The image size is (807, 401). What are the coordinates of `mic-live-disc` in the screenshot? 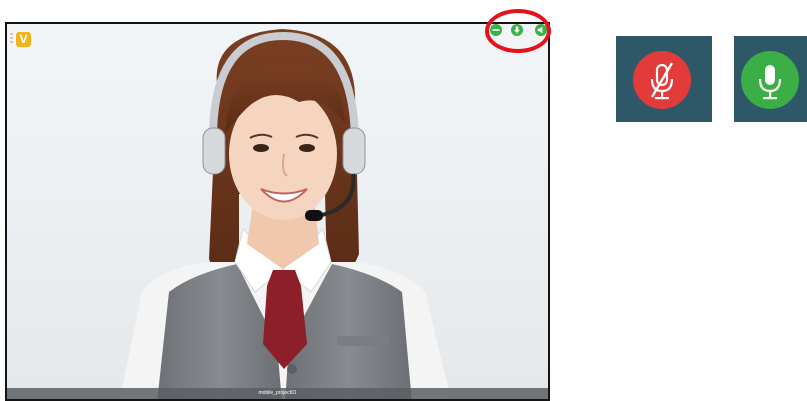 It's located at (770, 80).